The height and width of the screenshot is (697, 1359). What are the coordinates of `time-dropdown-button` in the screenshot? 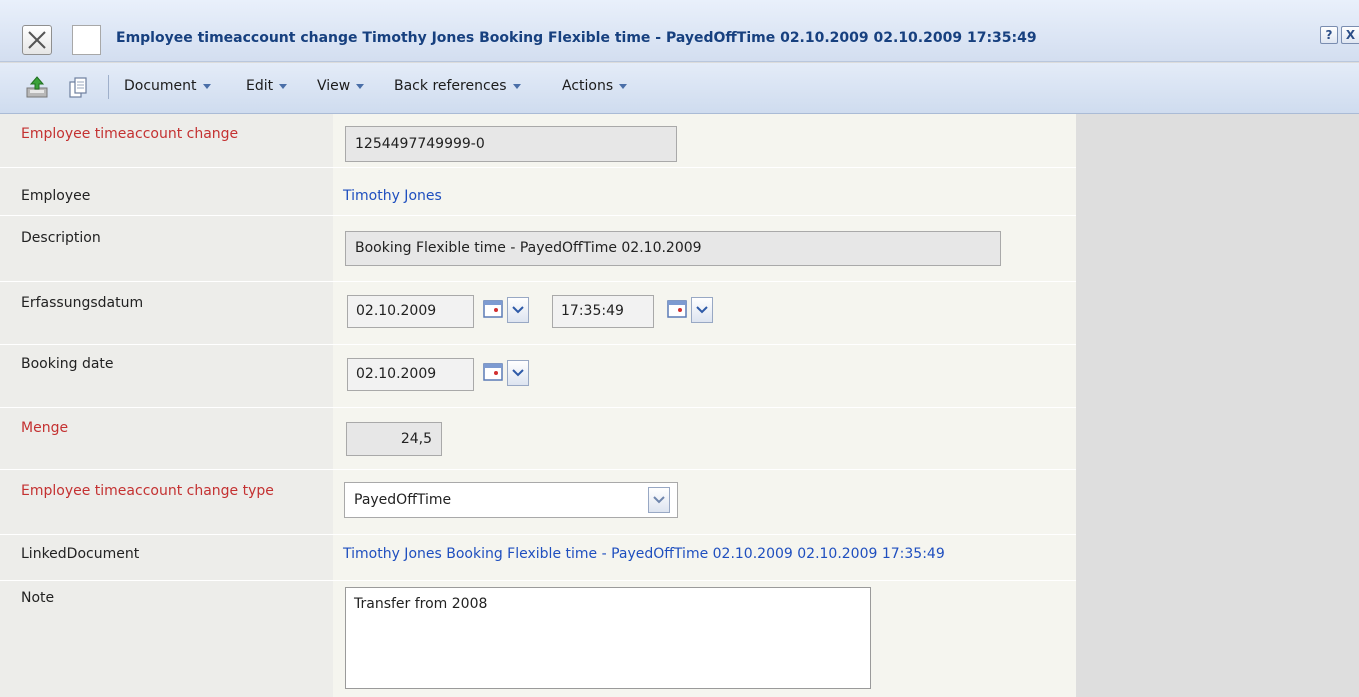 It's located at (702, 310).